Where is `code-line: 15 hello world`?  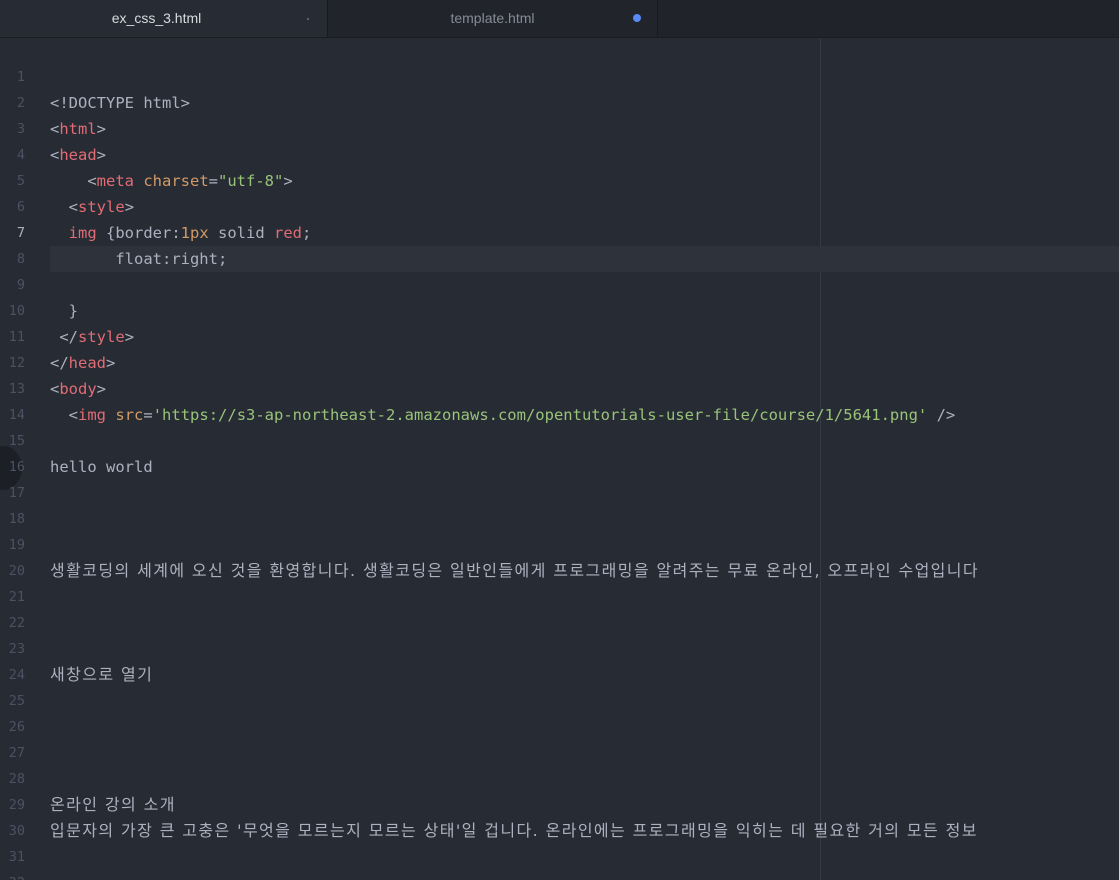 code-line: 15 hello world is located at coordinates (559, 439).